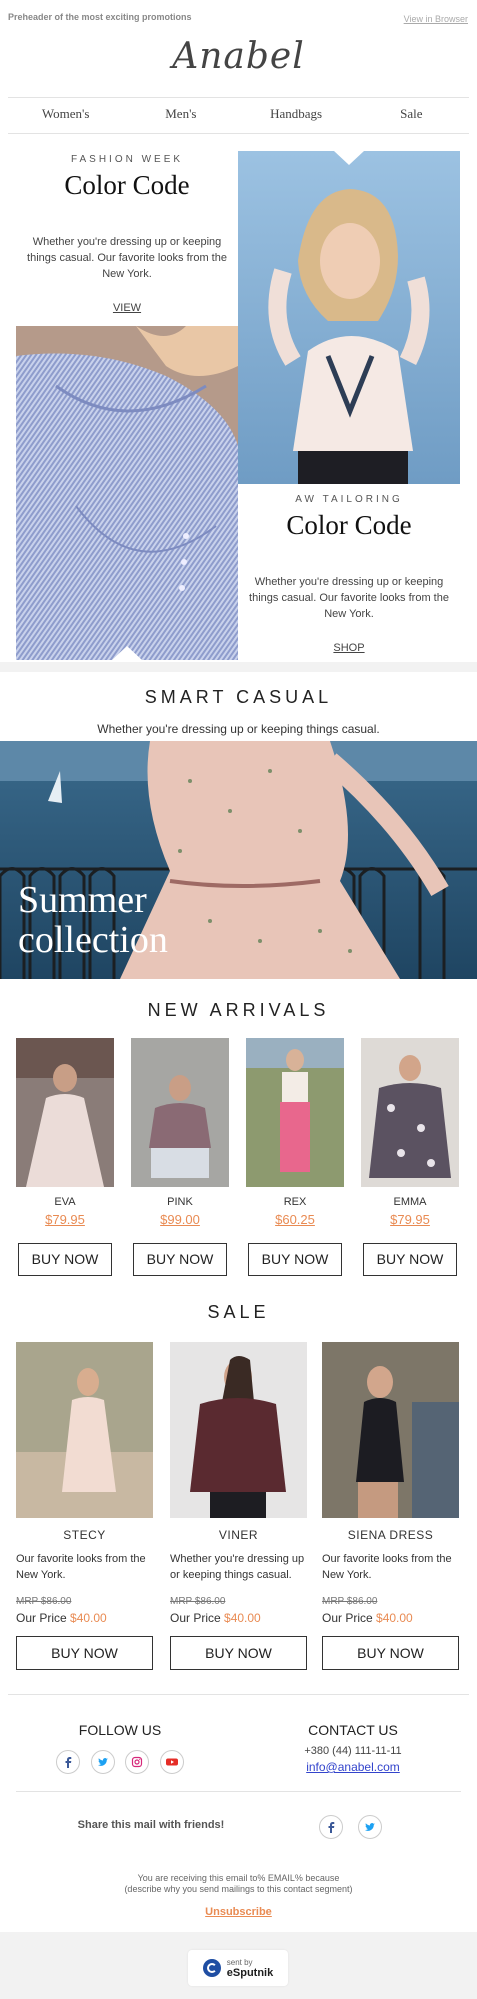 This screenshot has width=477, height=1999. Describe the element at coordinates (238, 1430) in the screenshot. I see `sale-image-viner` at that location.